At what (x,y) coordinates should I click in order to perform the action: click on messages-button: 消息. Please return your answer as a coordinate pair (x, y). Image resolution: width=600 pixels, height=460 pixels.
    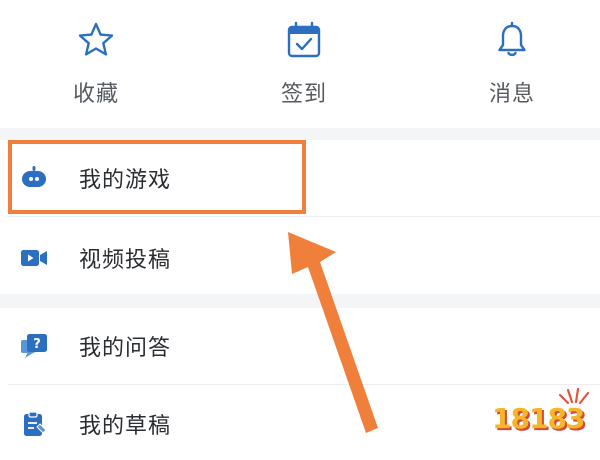
    Looking at the image, I should click on (512, 68).